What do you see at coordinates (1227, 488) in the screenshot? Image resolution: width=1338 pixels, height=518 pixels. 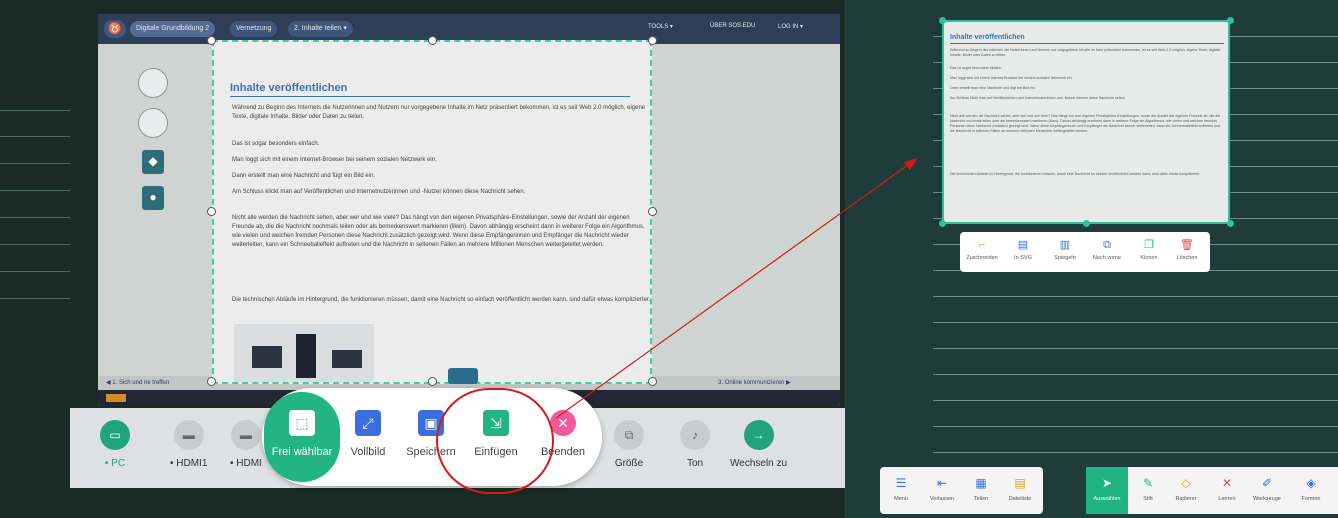 I see `clear-button: ✕ Leeren` at bounding box center [1227, 488].